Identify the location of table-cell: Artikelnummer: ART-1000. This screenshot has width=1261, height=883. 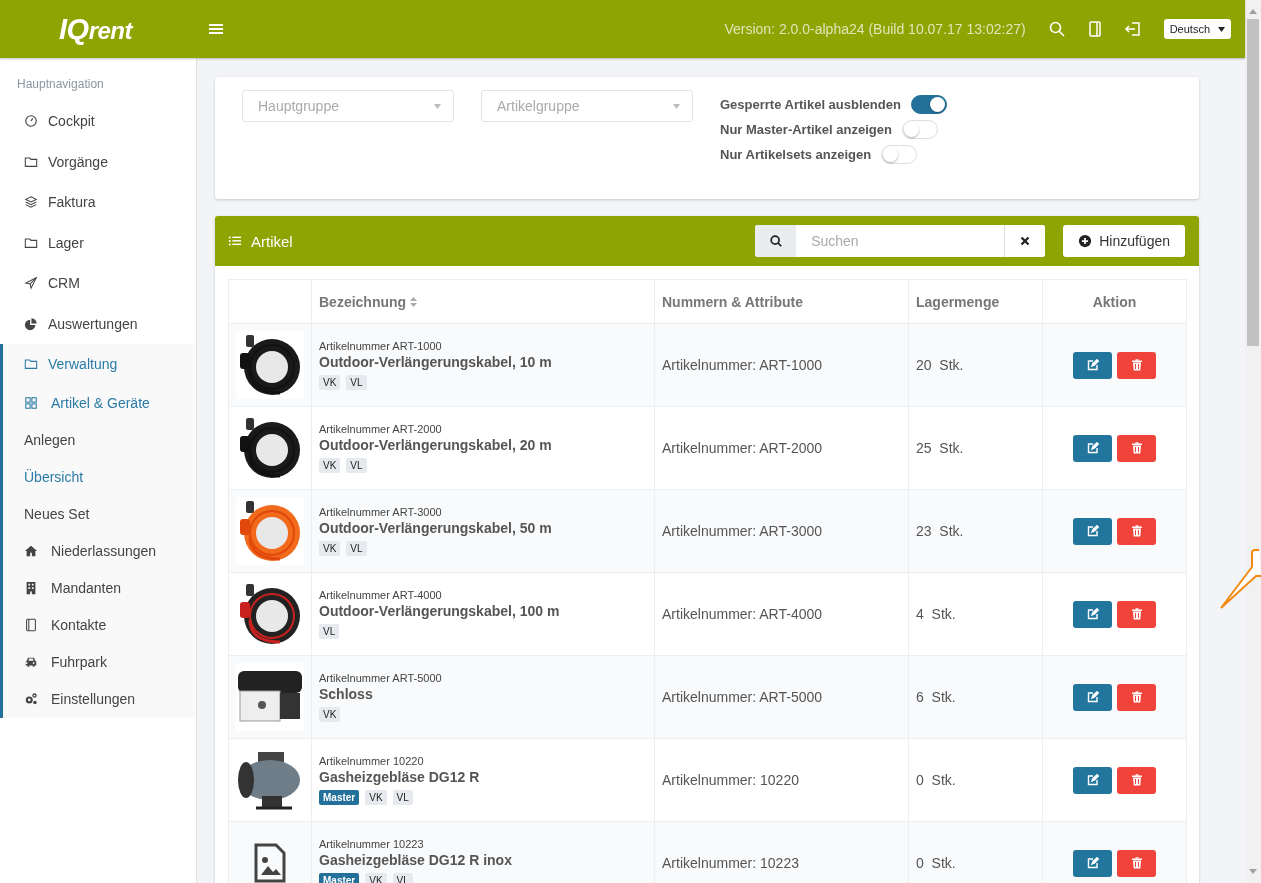
(742, 365).